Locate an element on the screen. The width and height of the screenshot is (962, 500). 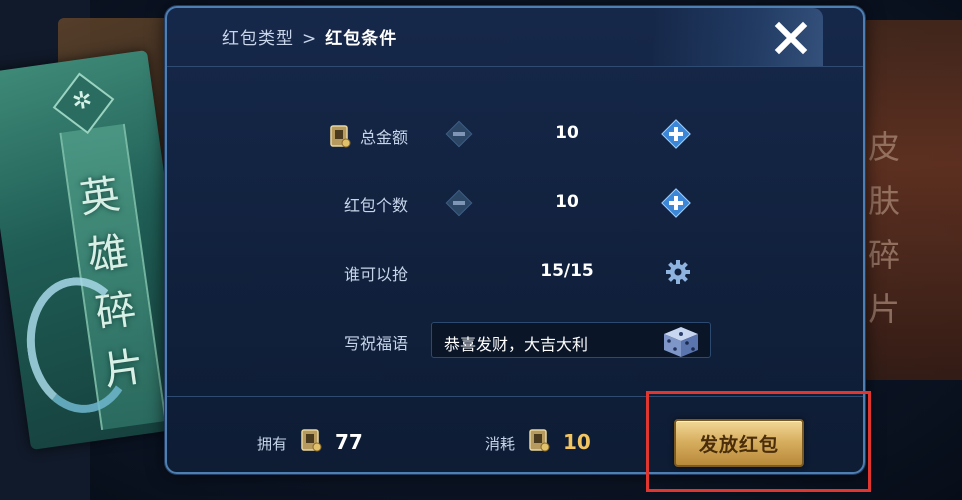
packet-count-increase-button is located at coordinates (676, 203).